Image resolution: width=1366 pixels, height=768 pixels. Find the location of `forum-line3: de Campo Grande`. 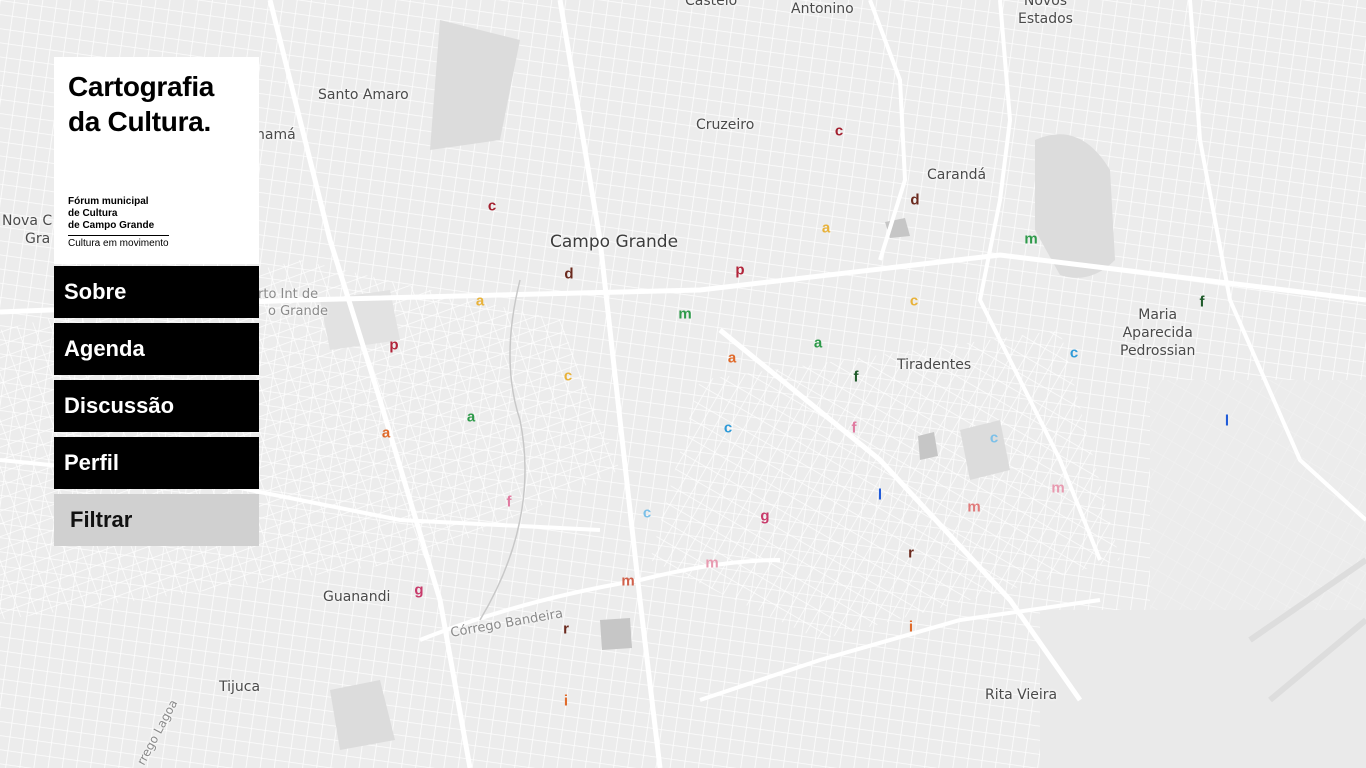

forum-line3: de Campo Grande is located at coordinates (111, 225).